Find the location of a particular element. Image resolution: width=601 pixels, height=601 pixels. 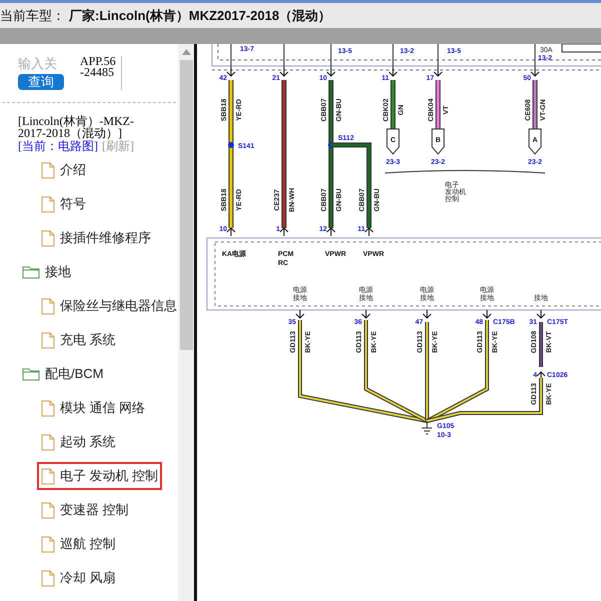

scrollbar is located at coordinates (186, 322).